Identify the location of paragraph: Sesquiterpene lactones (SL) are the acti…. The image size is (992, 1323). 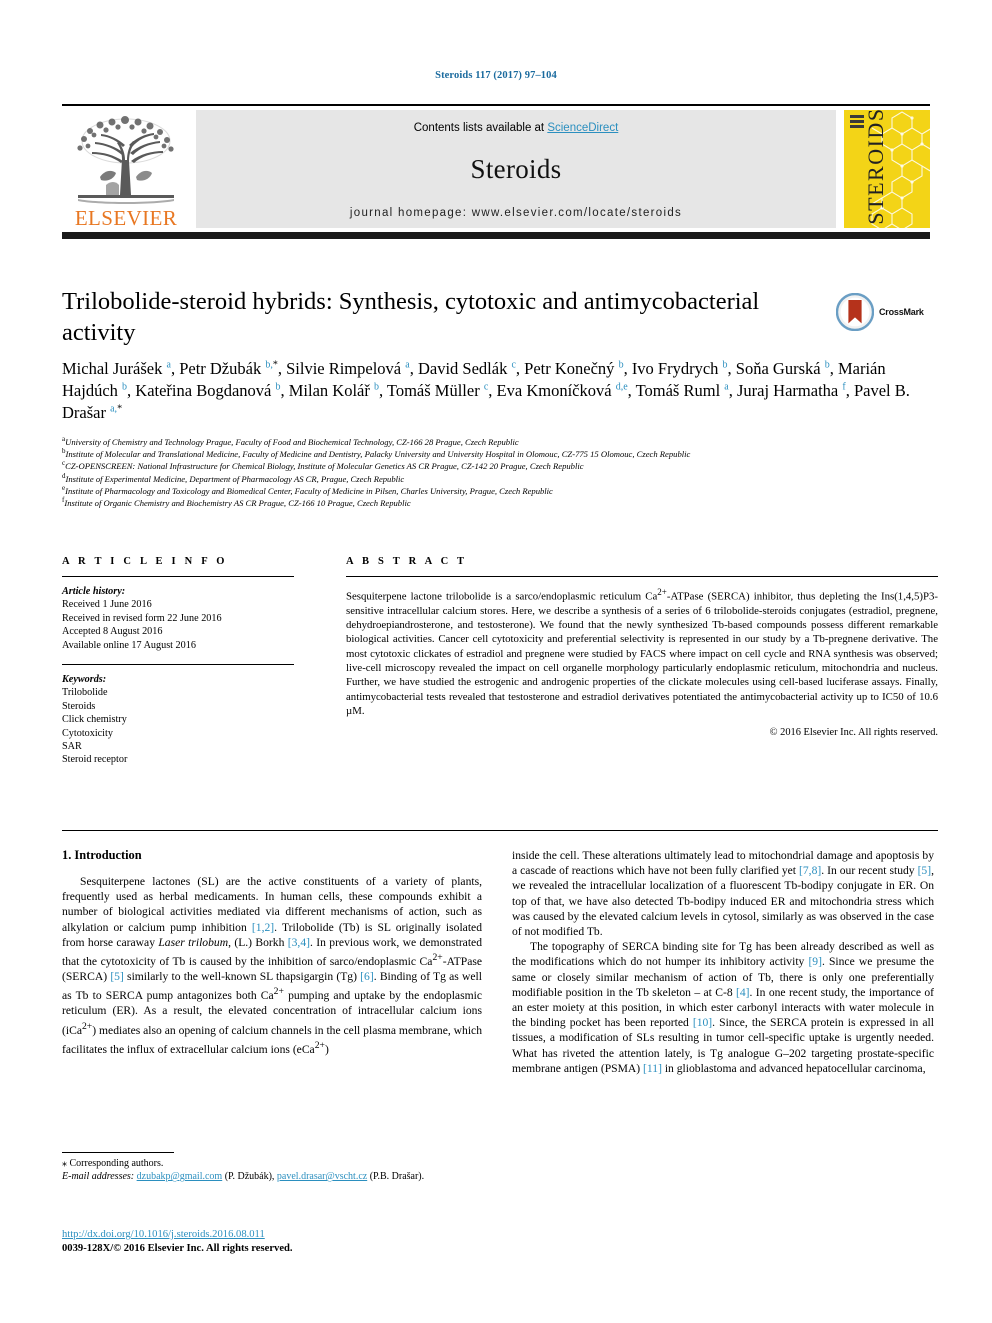
(272, 965).